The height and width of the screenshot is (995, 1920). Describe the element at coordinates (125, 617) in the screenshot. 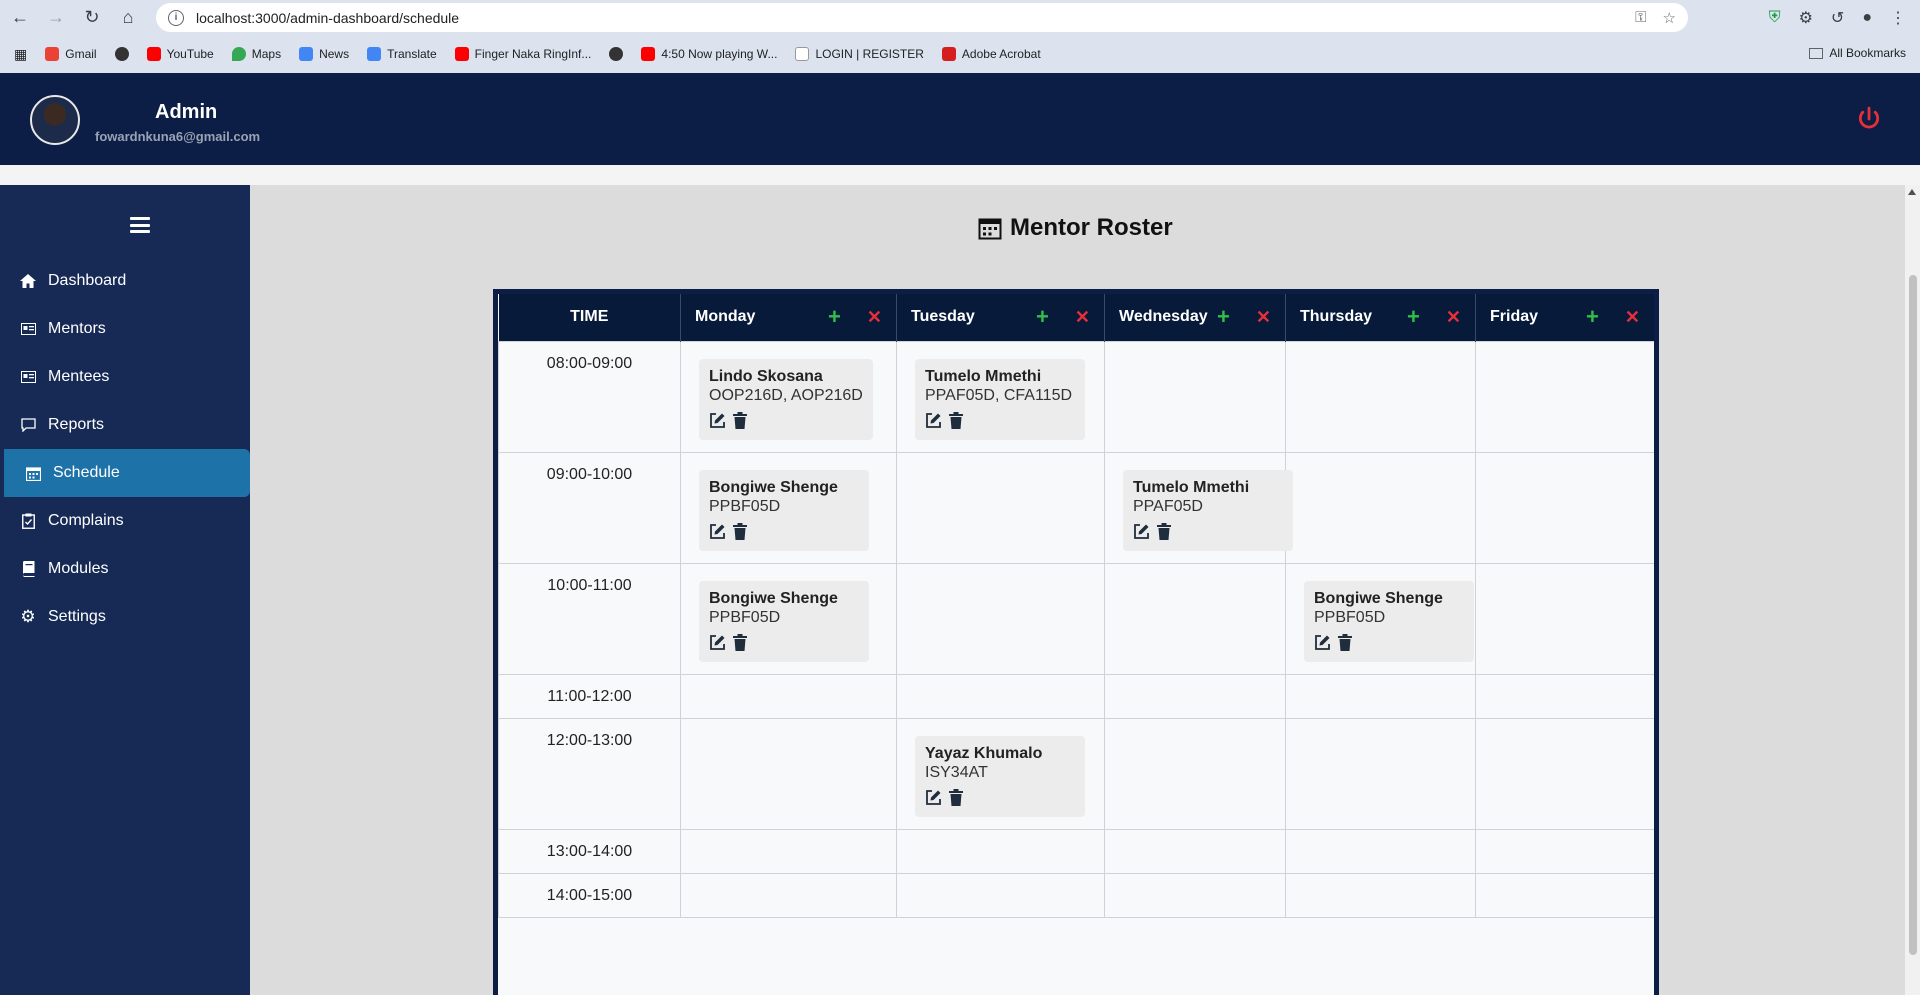

I see `sidebar-item-settings: ⚙ Settings` at that location.